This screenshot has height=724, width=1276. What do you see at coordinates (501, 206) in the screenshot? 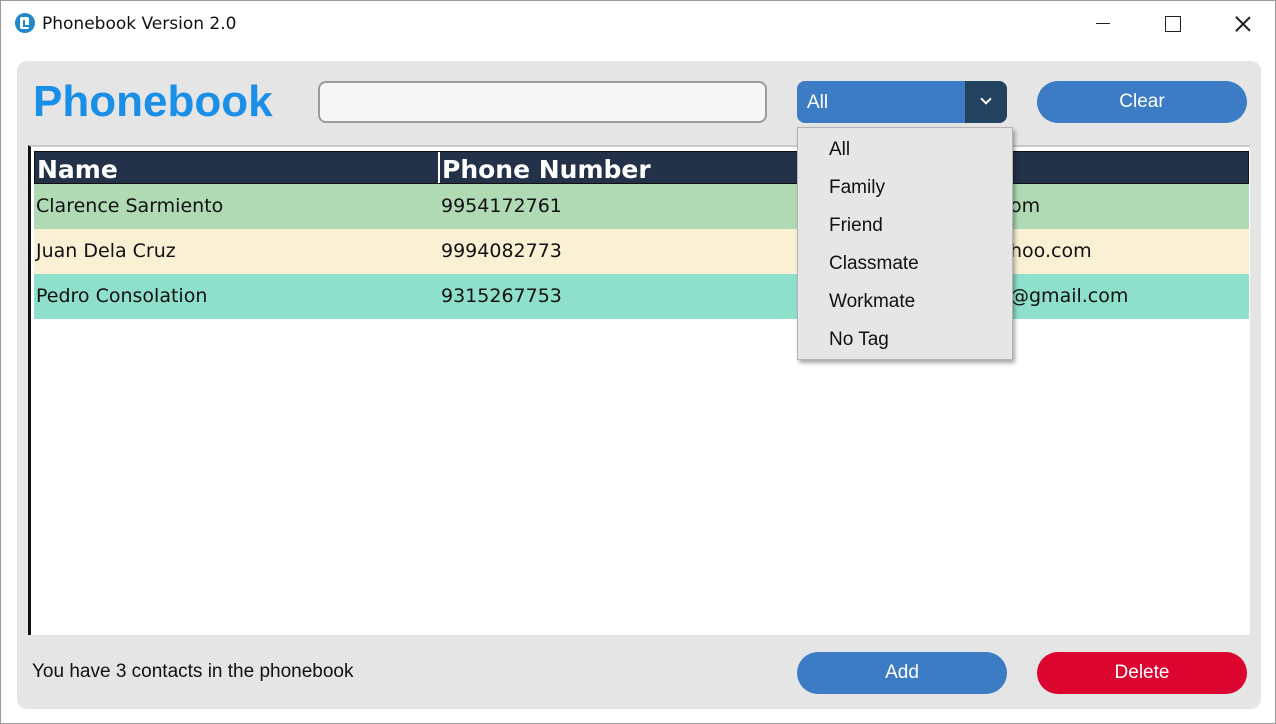
I see `cell-phone: 9954172761` at bounding box center [501, 206].